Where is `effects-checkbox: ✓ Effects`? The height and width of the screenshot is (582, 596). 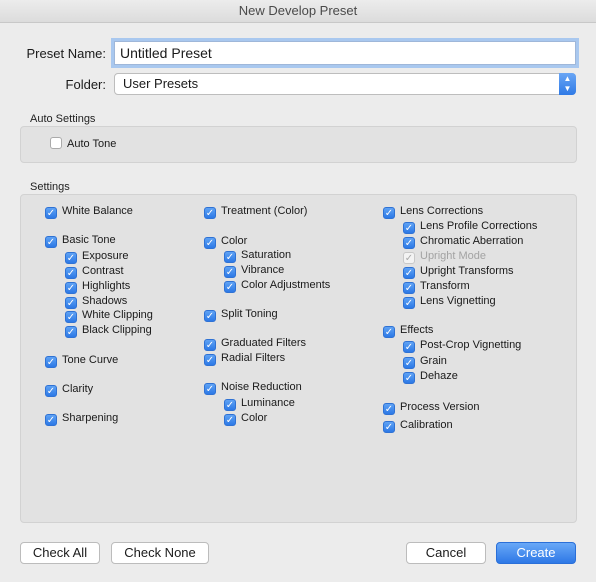
effects-checkbox: ✓ Effects is located at coordinates (408, 330).